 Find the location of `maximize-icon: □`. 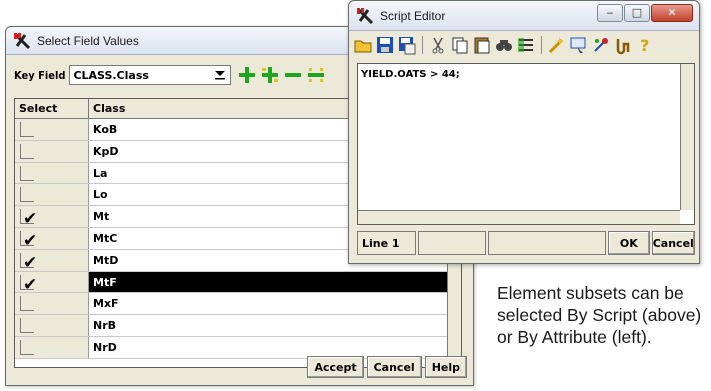

maximize-icon: □ is located at coordinates (637, 12).